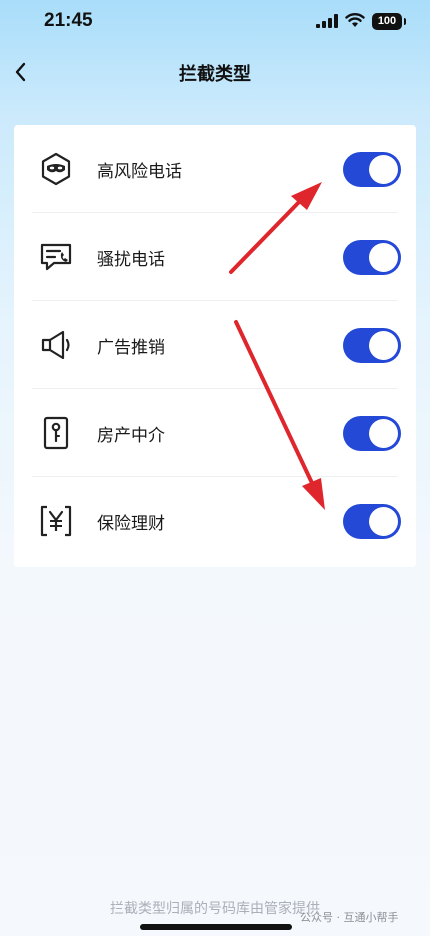  I want to click on watermark-text: 公众号 · 互通小帮手, so click(349, 917).